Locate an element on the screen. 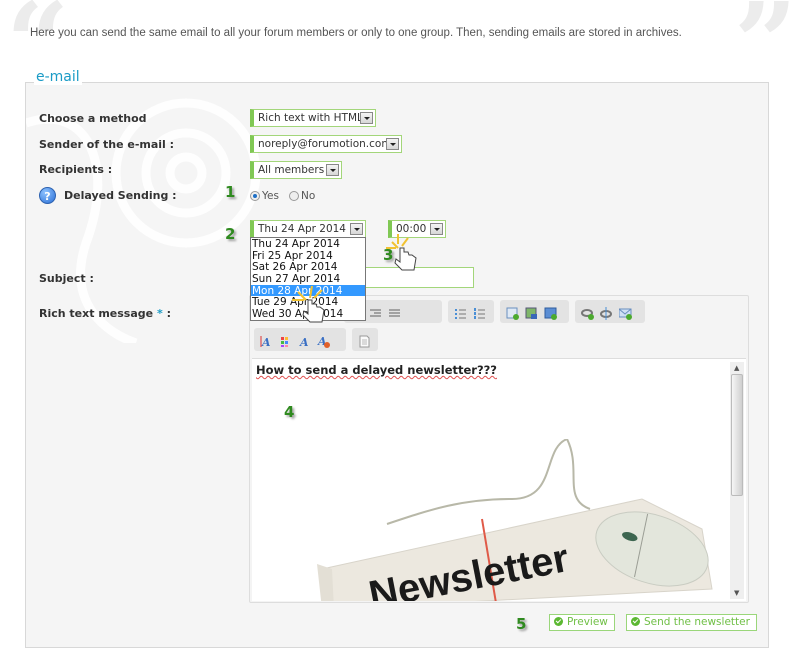 This screenshot has height=667, width=800. date-option: Sun 27 Apr 2014 is located at coordinates (308, 279).